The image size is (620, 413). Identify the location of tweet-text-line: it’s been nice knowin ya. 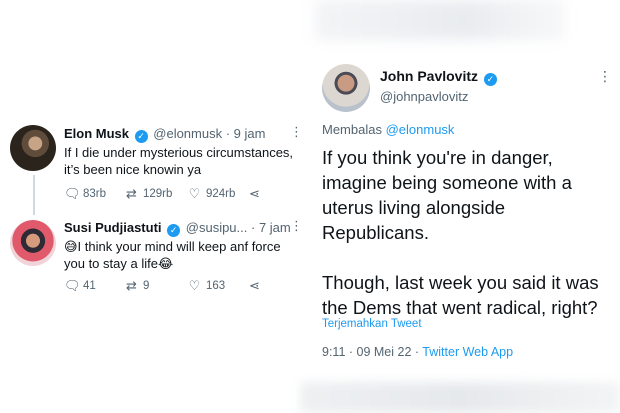
(133, 169).